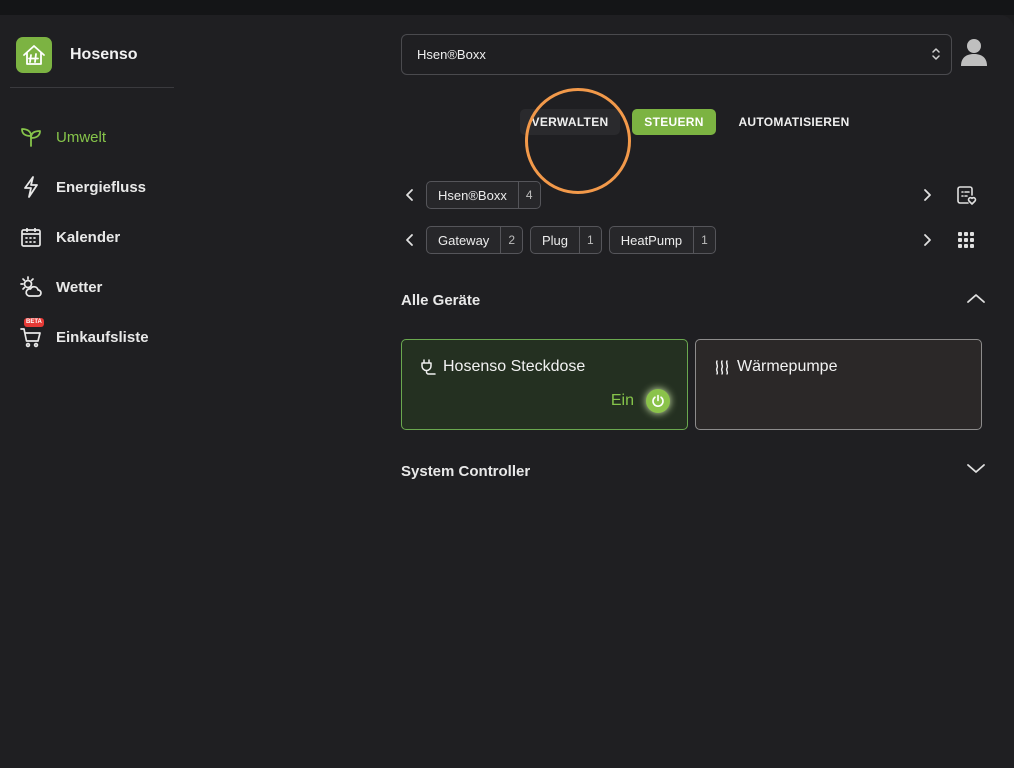 Image resolution: width=1014 pixels, height=768 pixels. I want to click on plug-icon, so click(428, 367).